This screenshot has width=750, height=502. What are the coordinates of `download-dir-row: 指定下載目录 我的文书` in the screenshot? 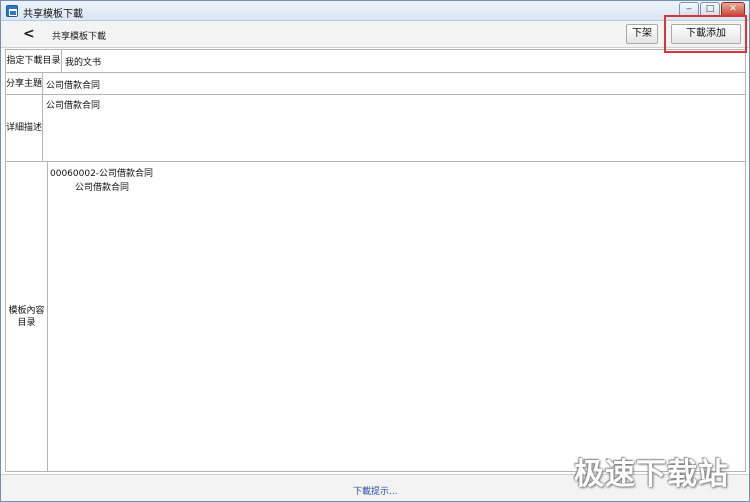 It's located at (375, 61).